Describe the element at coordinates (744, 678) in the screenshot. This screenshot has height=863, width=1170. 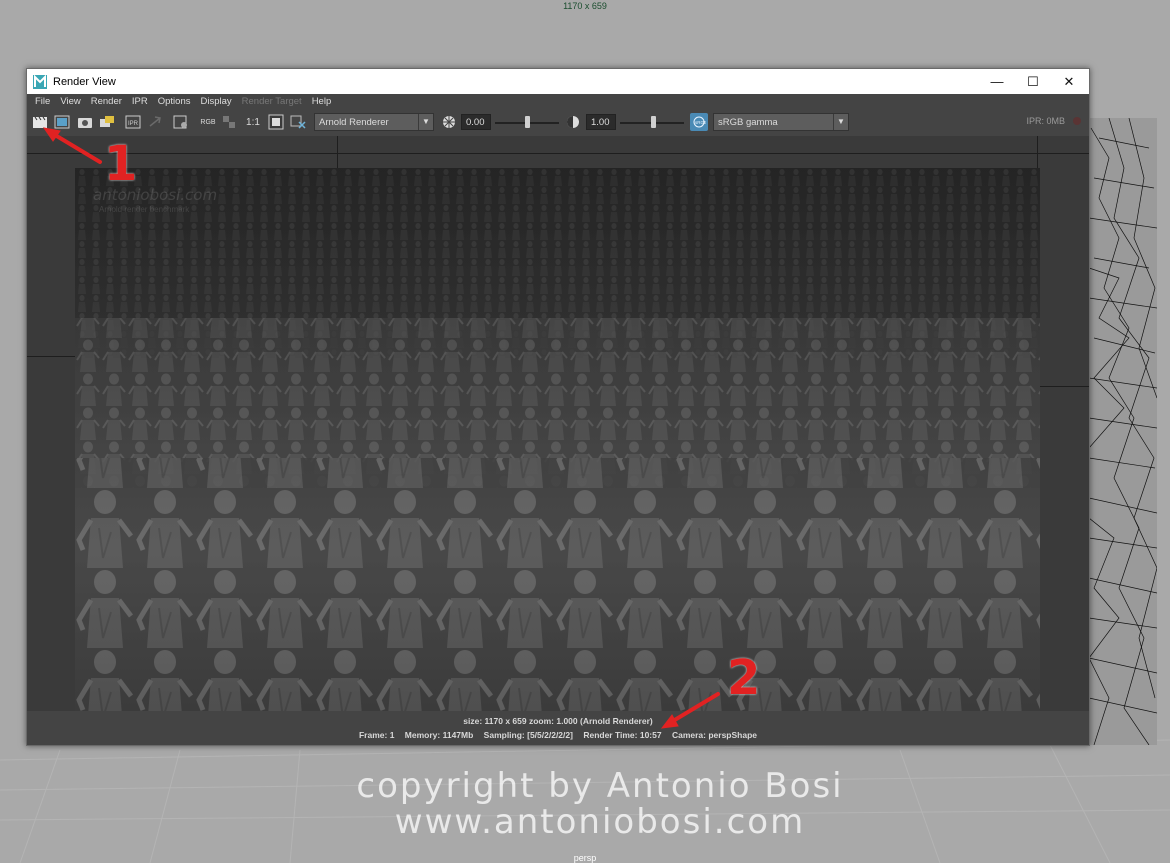
I see `annotation-number-2: 2` at that location.